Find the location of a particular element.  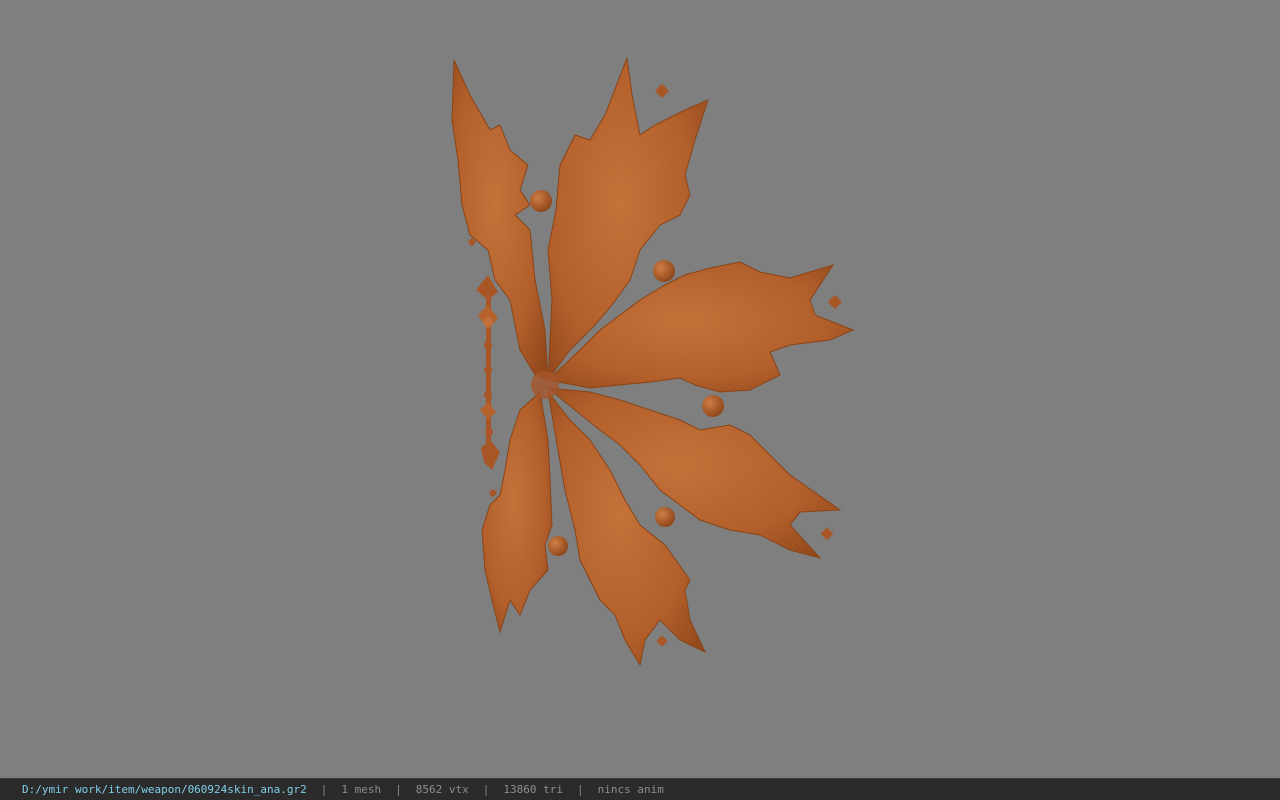

mesh-count-label: 1 mesh is located at coordinates (361, 789).